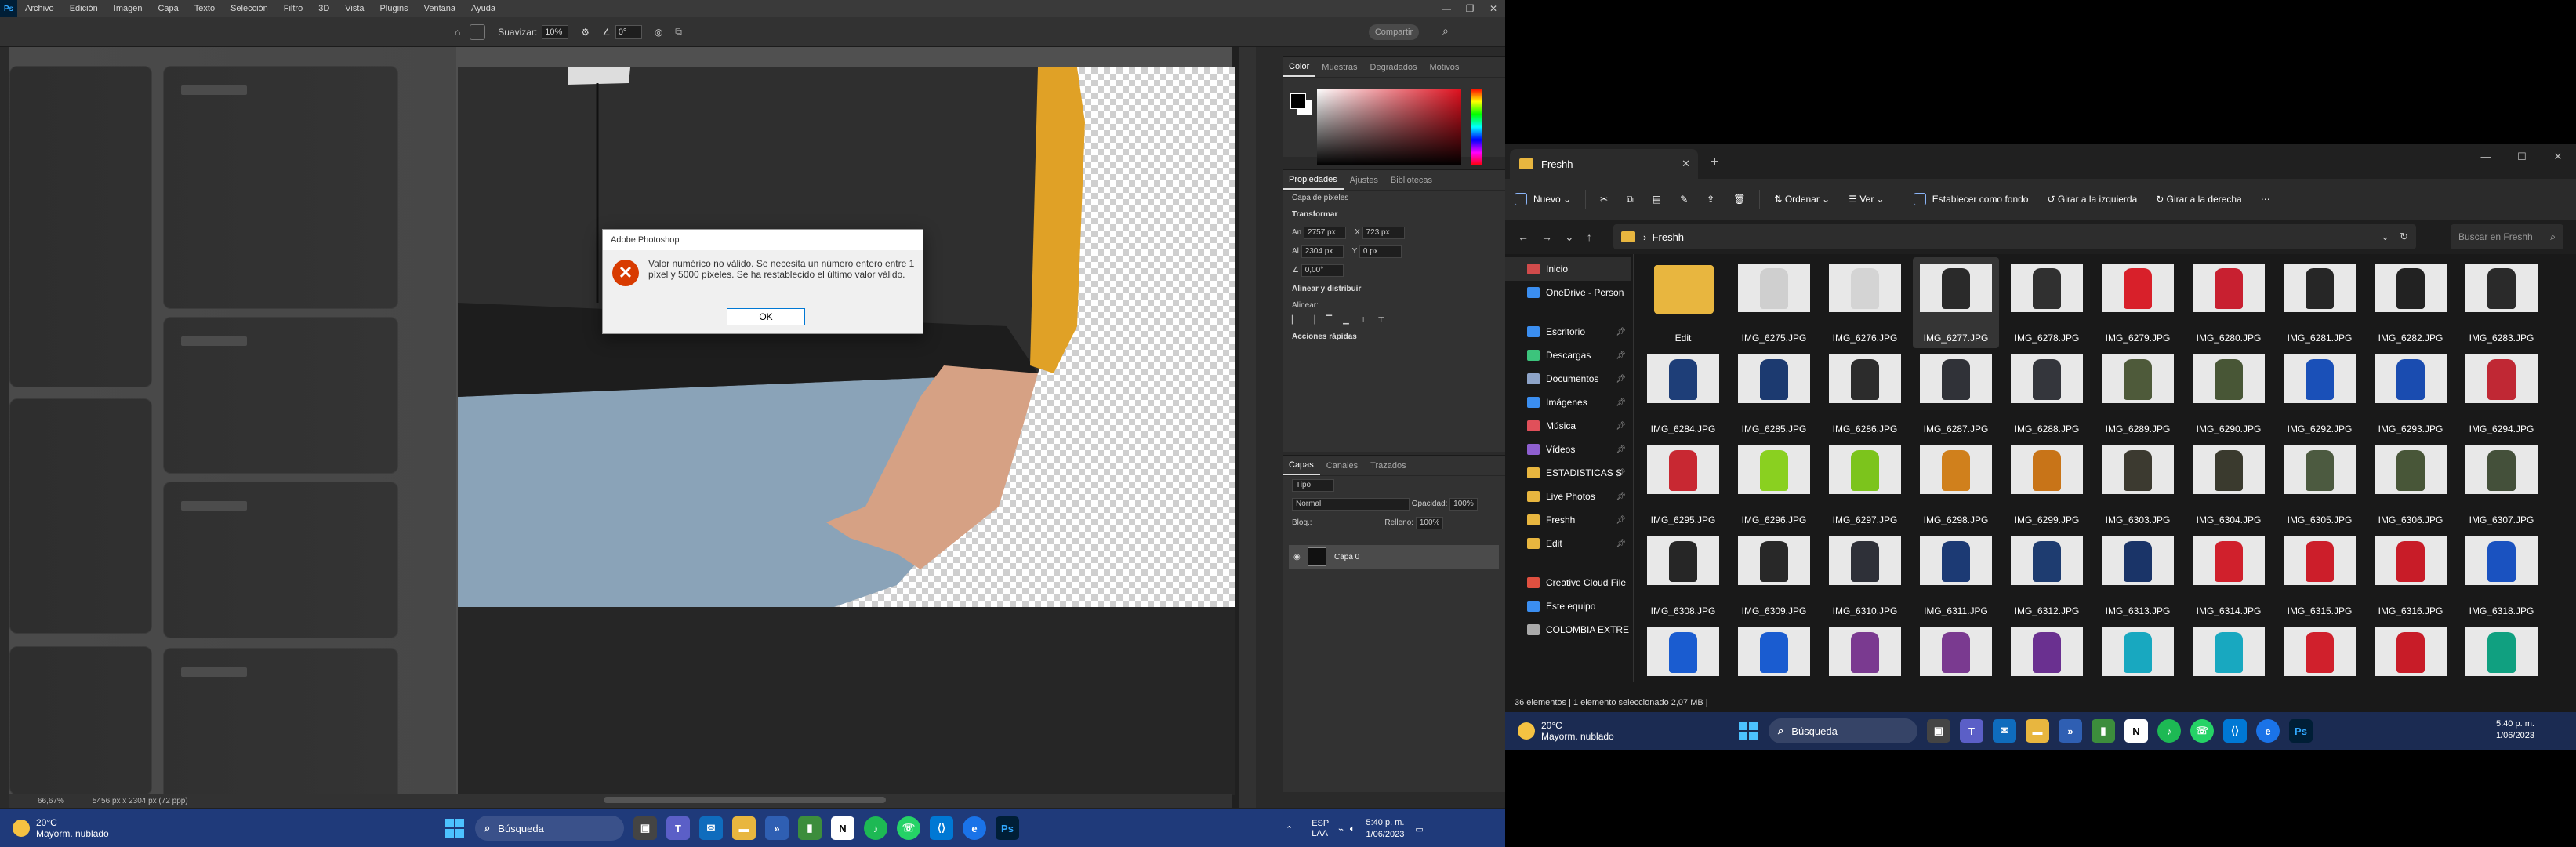 The height and width of the screenshot is (847, 2576). What do you see at coordinates (1669, 237) in the screenshot?
I see `path-segment: Freshh` at bounding box center [1669, 237].